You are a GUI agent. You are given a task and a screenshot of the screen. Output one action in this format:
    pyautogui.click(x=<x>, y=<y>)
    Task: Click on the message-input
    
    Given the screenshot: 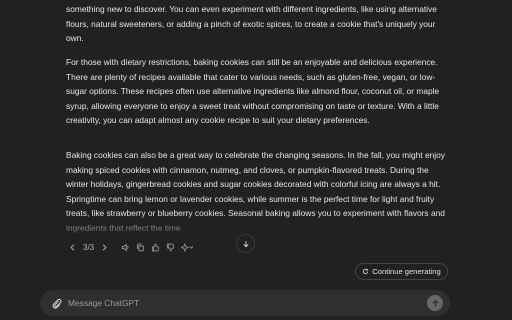 What is the action you would take?
    pyautogui.click(x=243, y=303)
    